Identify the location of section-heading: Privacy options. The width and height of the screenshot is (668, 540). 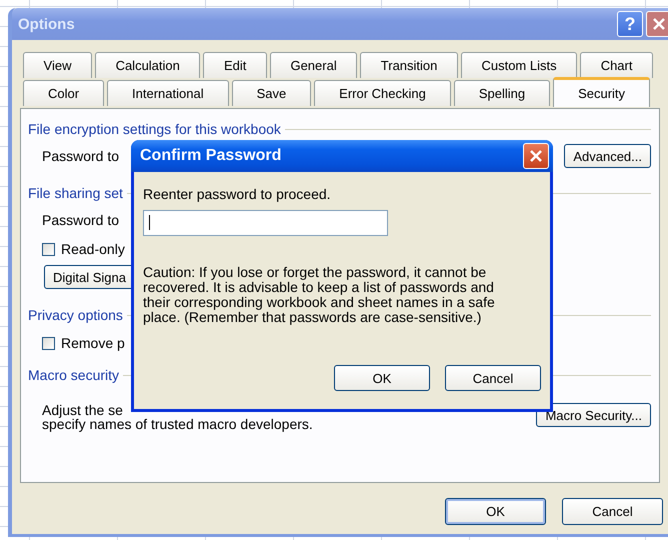
(75, 315).